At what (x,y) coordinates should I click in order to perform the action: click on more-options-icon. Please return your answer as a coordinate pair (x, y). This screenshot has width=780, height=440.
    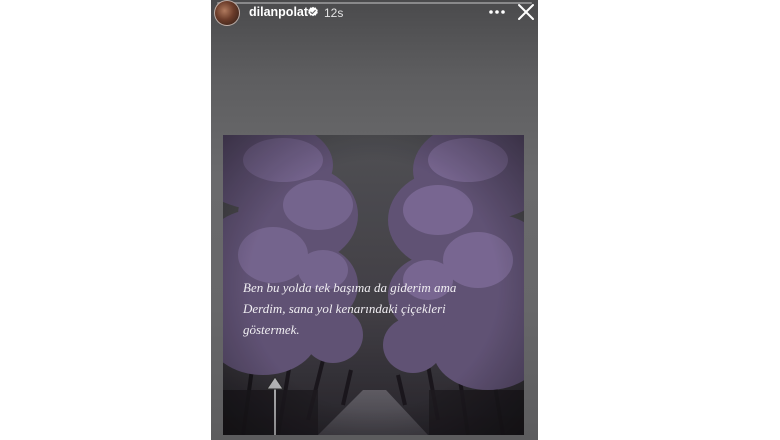
    Looking at the image, I should click on (497, 12).